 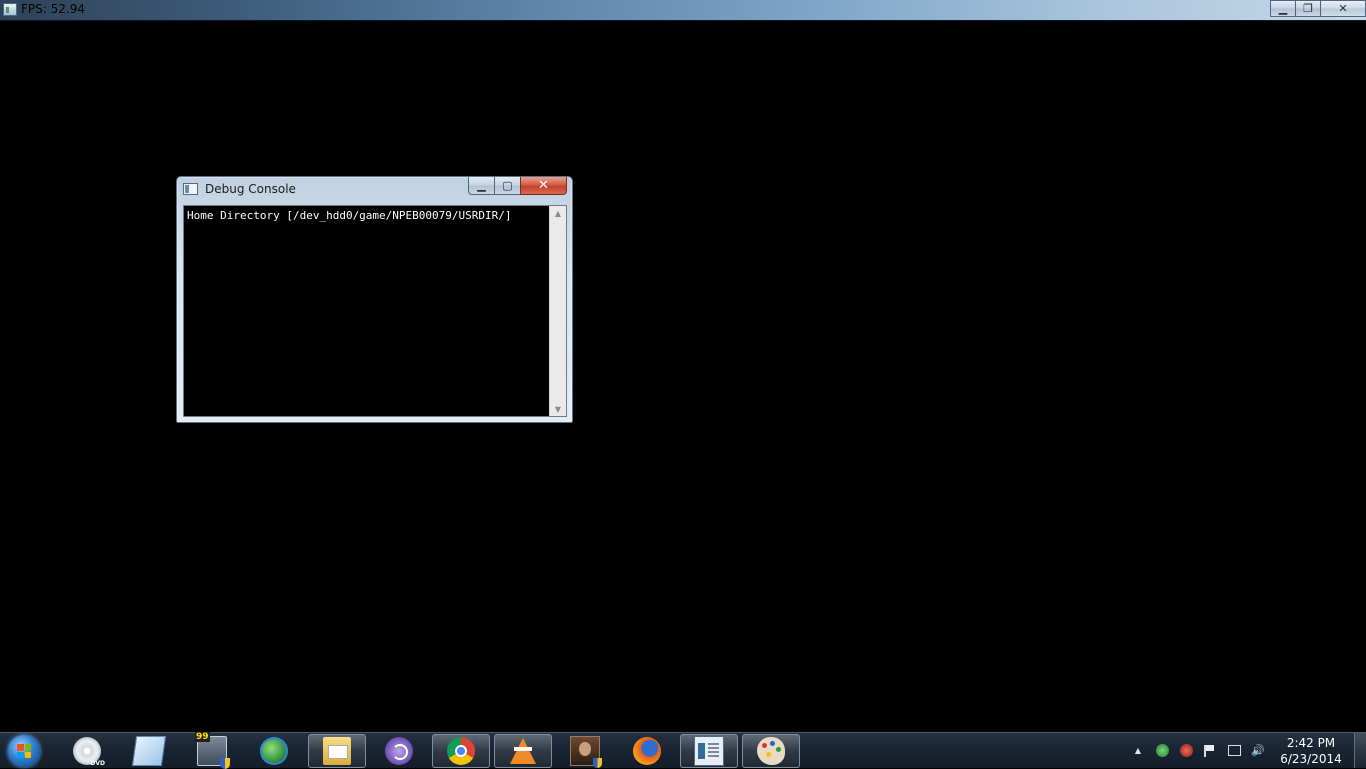 I want to click on shield-icon, so click(x=225, y=763).